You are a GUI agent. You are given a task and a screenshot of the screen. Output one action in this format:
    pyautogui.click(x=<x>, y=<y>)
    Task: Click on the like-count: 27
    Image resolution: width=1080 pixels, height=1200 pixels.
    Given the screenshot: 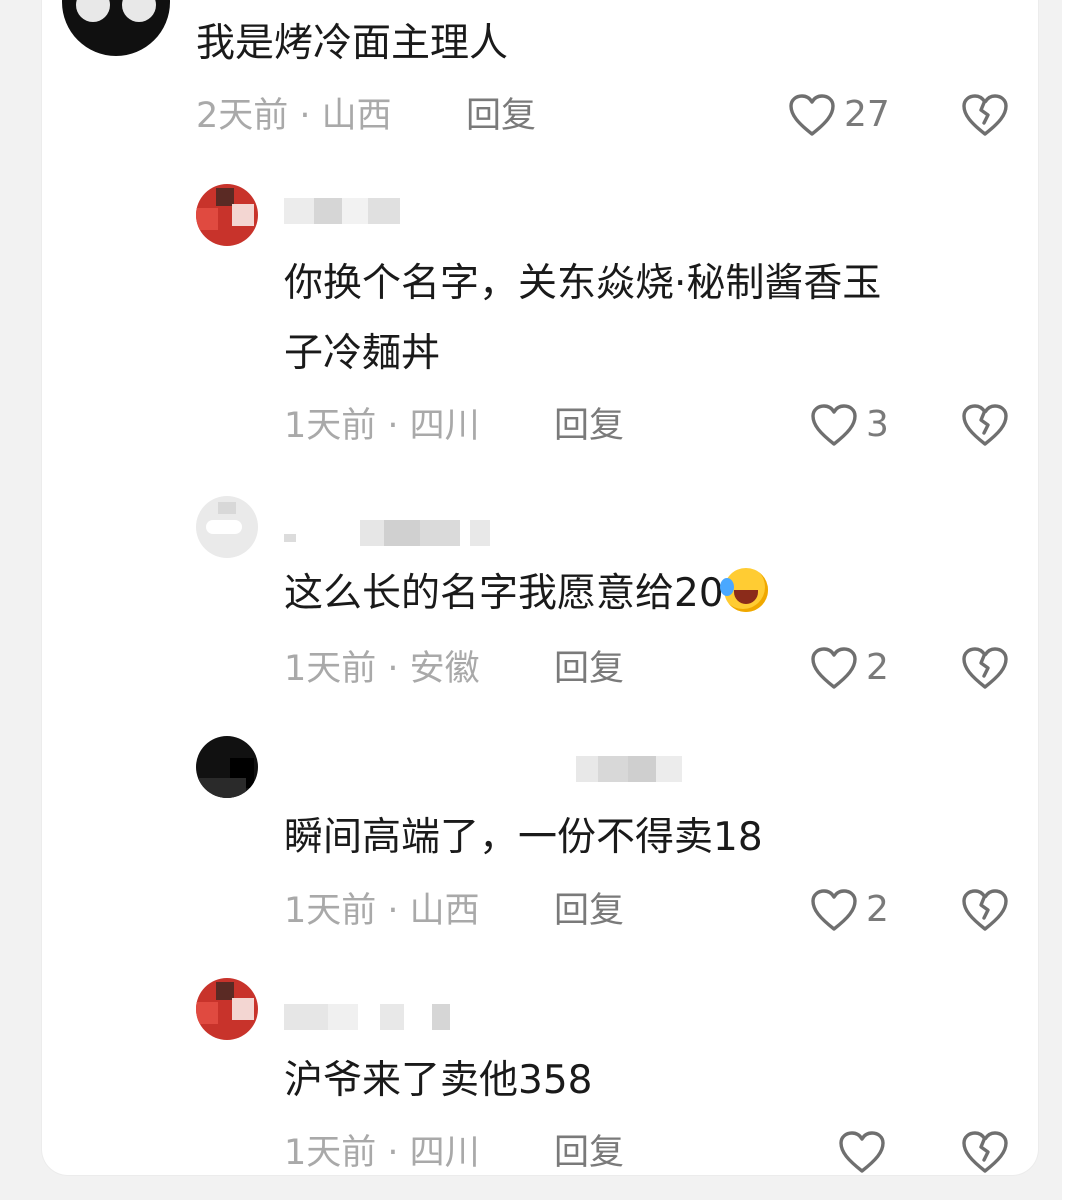 What is the action you would take?
    pyautogui.click(x=867, y=114)
    